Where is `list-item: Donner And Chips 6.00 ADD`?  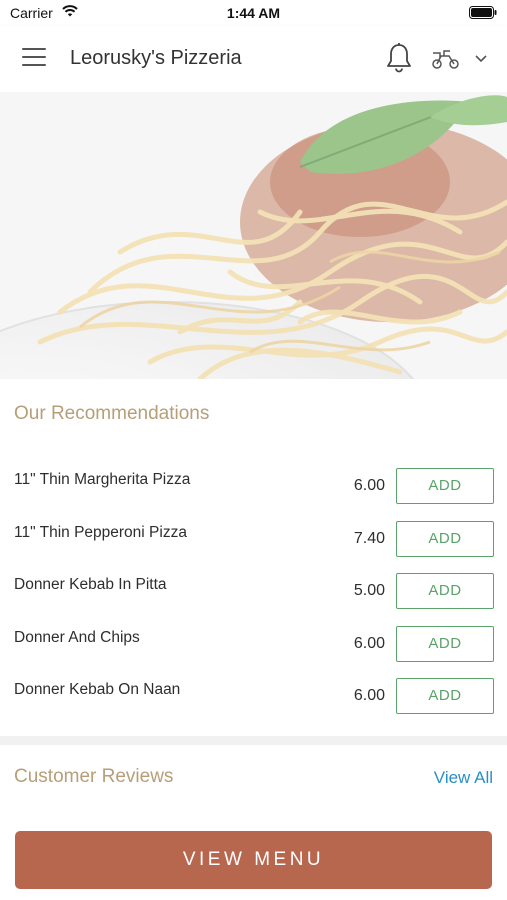
list-item: Donner And Chips 6.00 ADD is located at coordinates (253, 644).